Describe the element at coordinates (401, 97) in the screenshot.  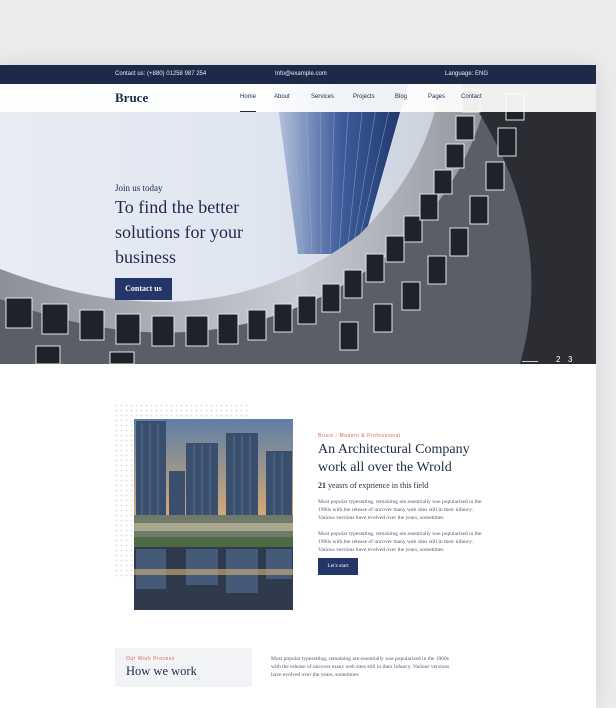
I see `nav-blog: Blog` at that location.